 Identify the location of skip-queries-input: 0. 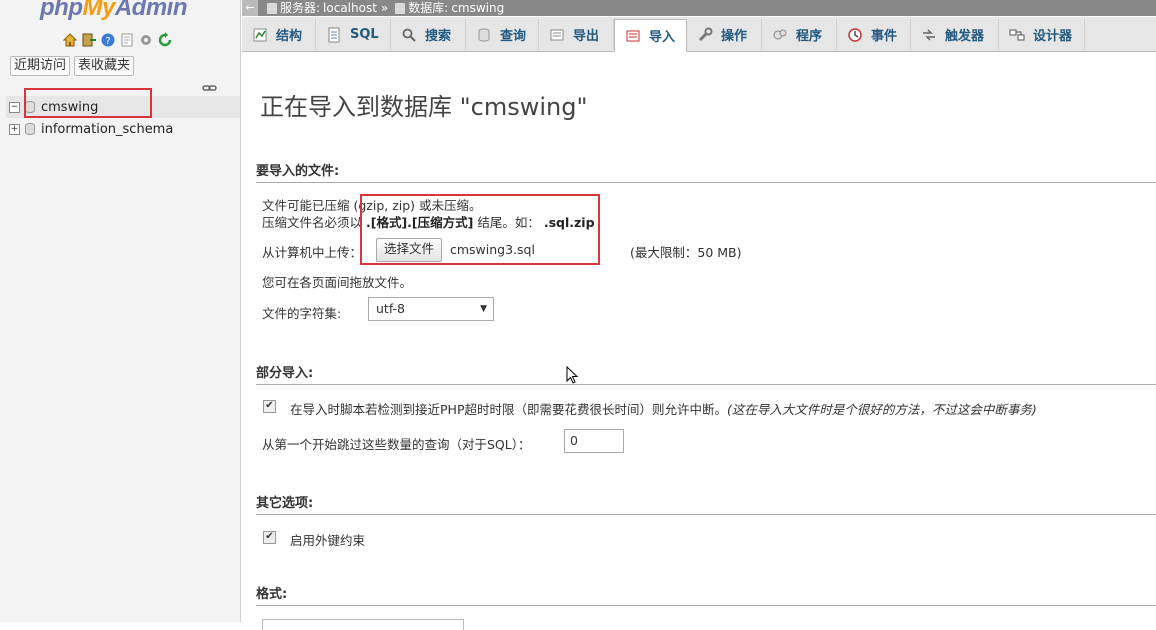
(594, 441).